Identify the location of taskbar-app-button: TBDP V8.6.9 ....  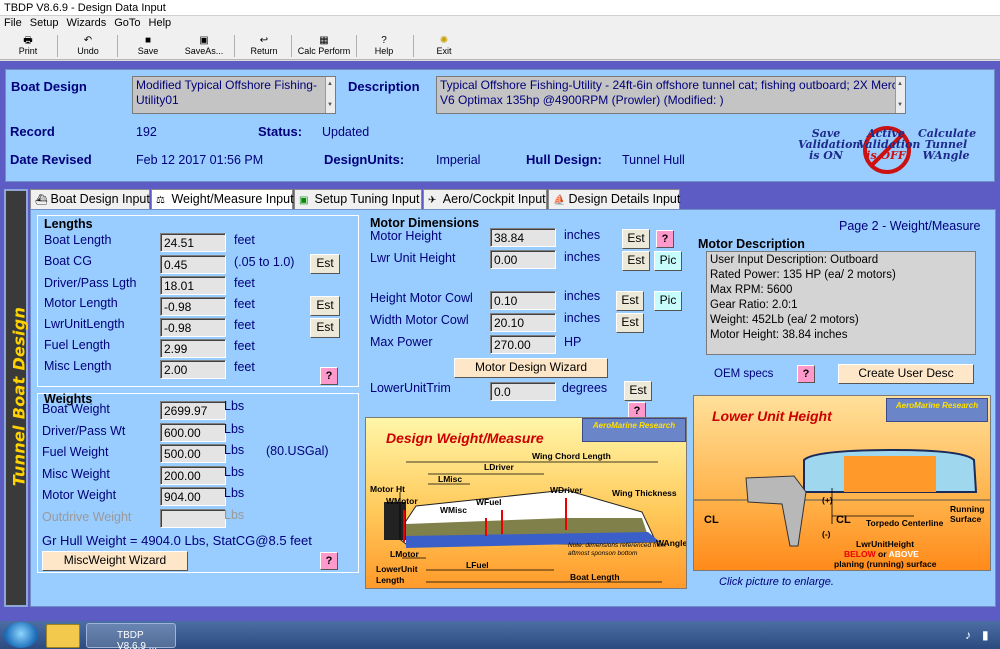
(131, 636).